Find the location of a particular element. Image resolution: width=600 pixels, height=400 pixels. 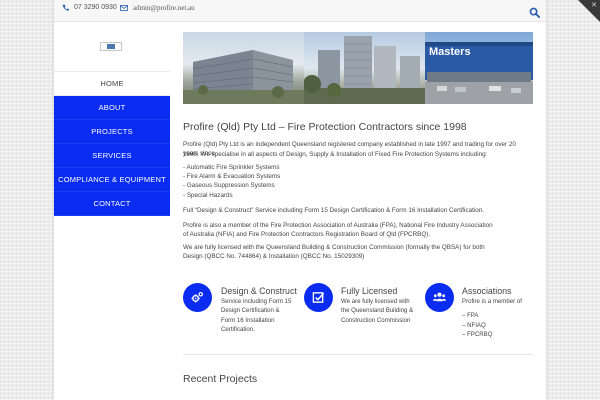

users-icon is located at coordinates (439, 297).